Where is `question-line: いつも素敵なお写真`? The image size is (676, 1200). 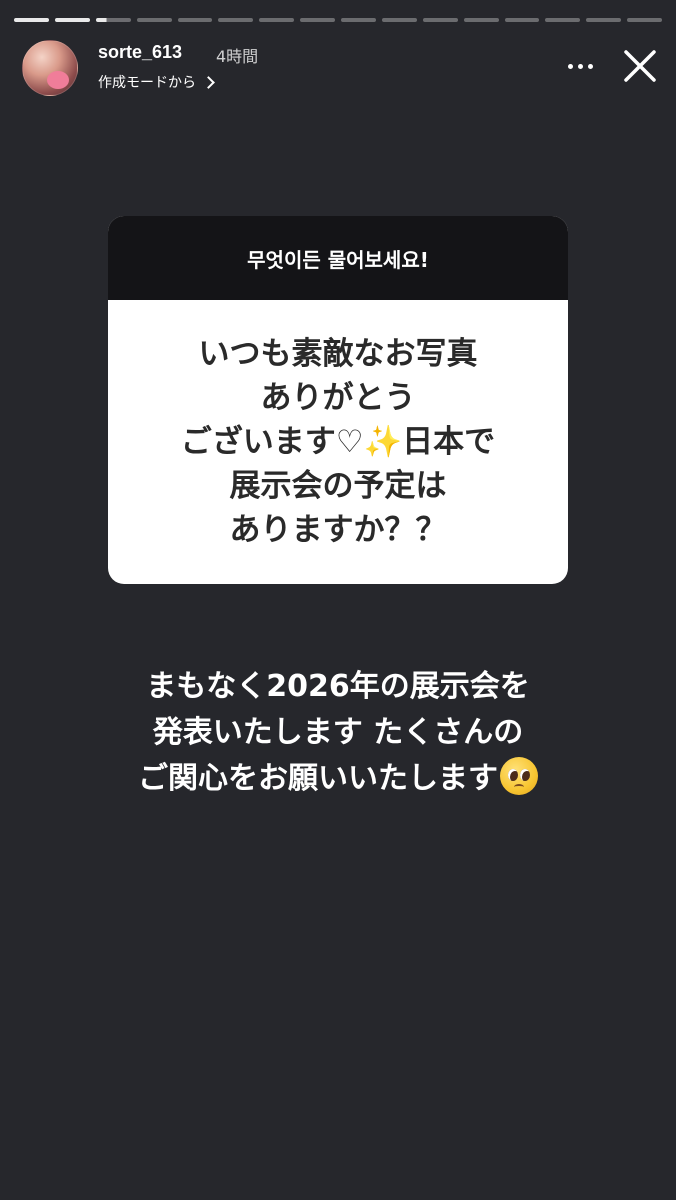 question-line: いつも素敵なお写真 is located at coordinates (338, 354).